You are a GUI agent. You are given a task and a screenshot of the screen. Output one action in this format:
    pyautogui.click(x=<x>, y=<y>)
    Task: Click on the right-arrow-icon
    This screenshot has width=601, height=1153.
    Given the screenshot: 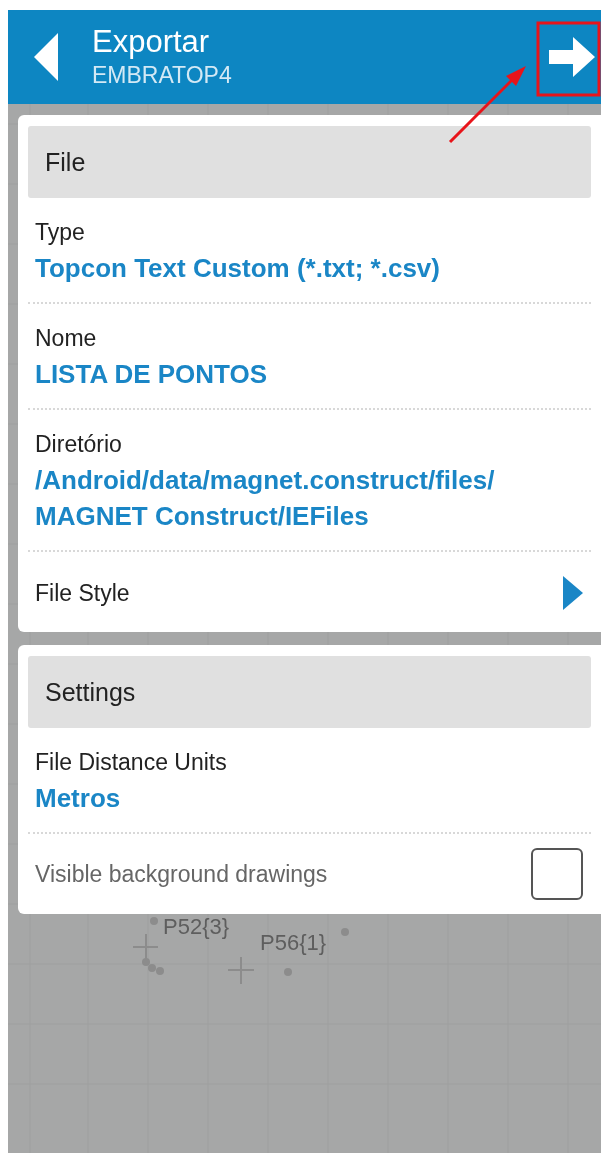 What is the action you would take?
    pyautogui.click(x=572, y=57)
    